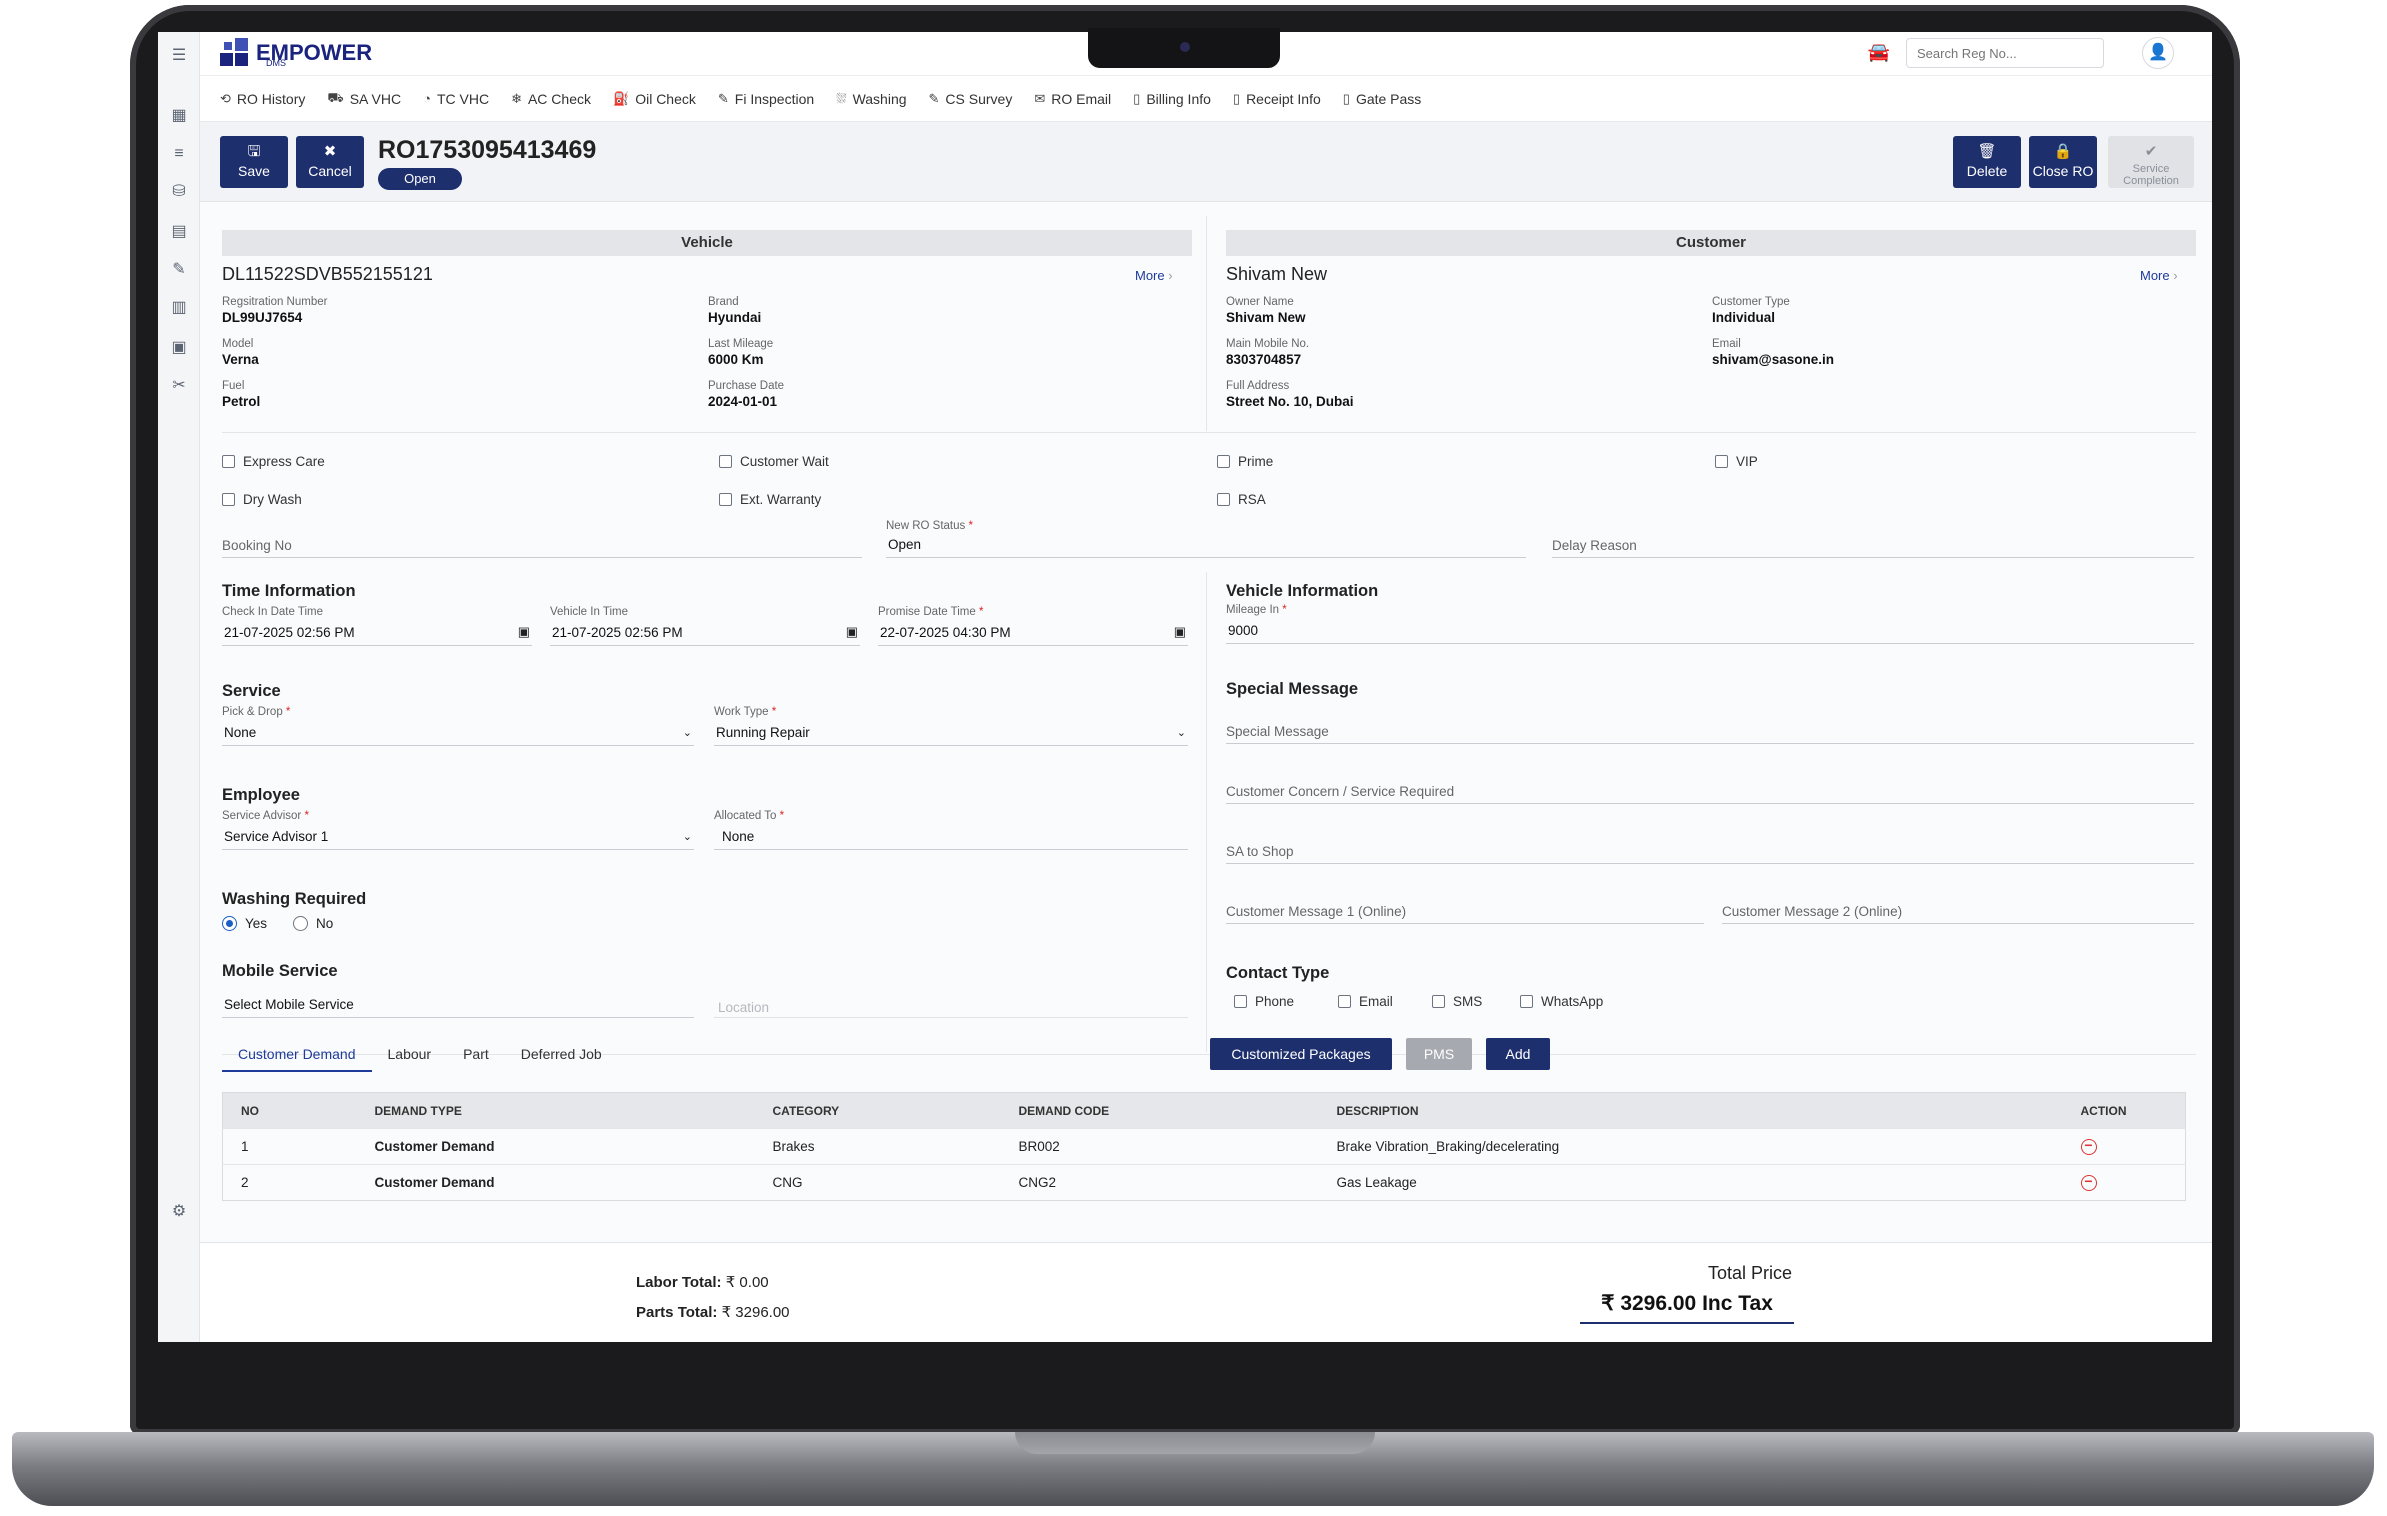  Describe the element at coordinates (1561, 1001) in the screenshot. I see `contact-whatsapp-checkbox: WhatsApp` at that location.